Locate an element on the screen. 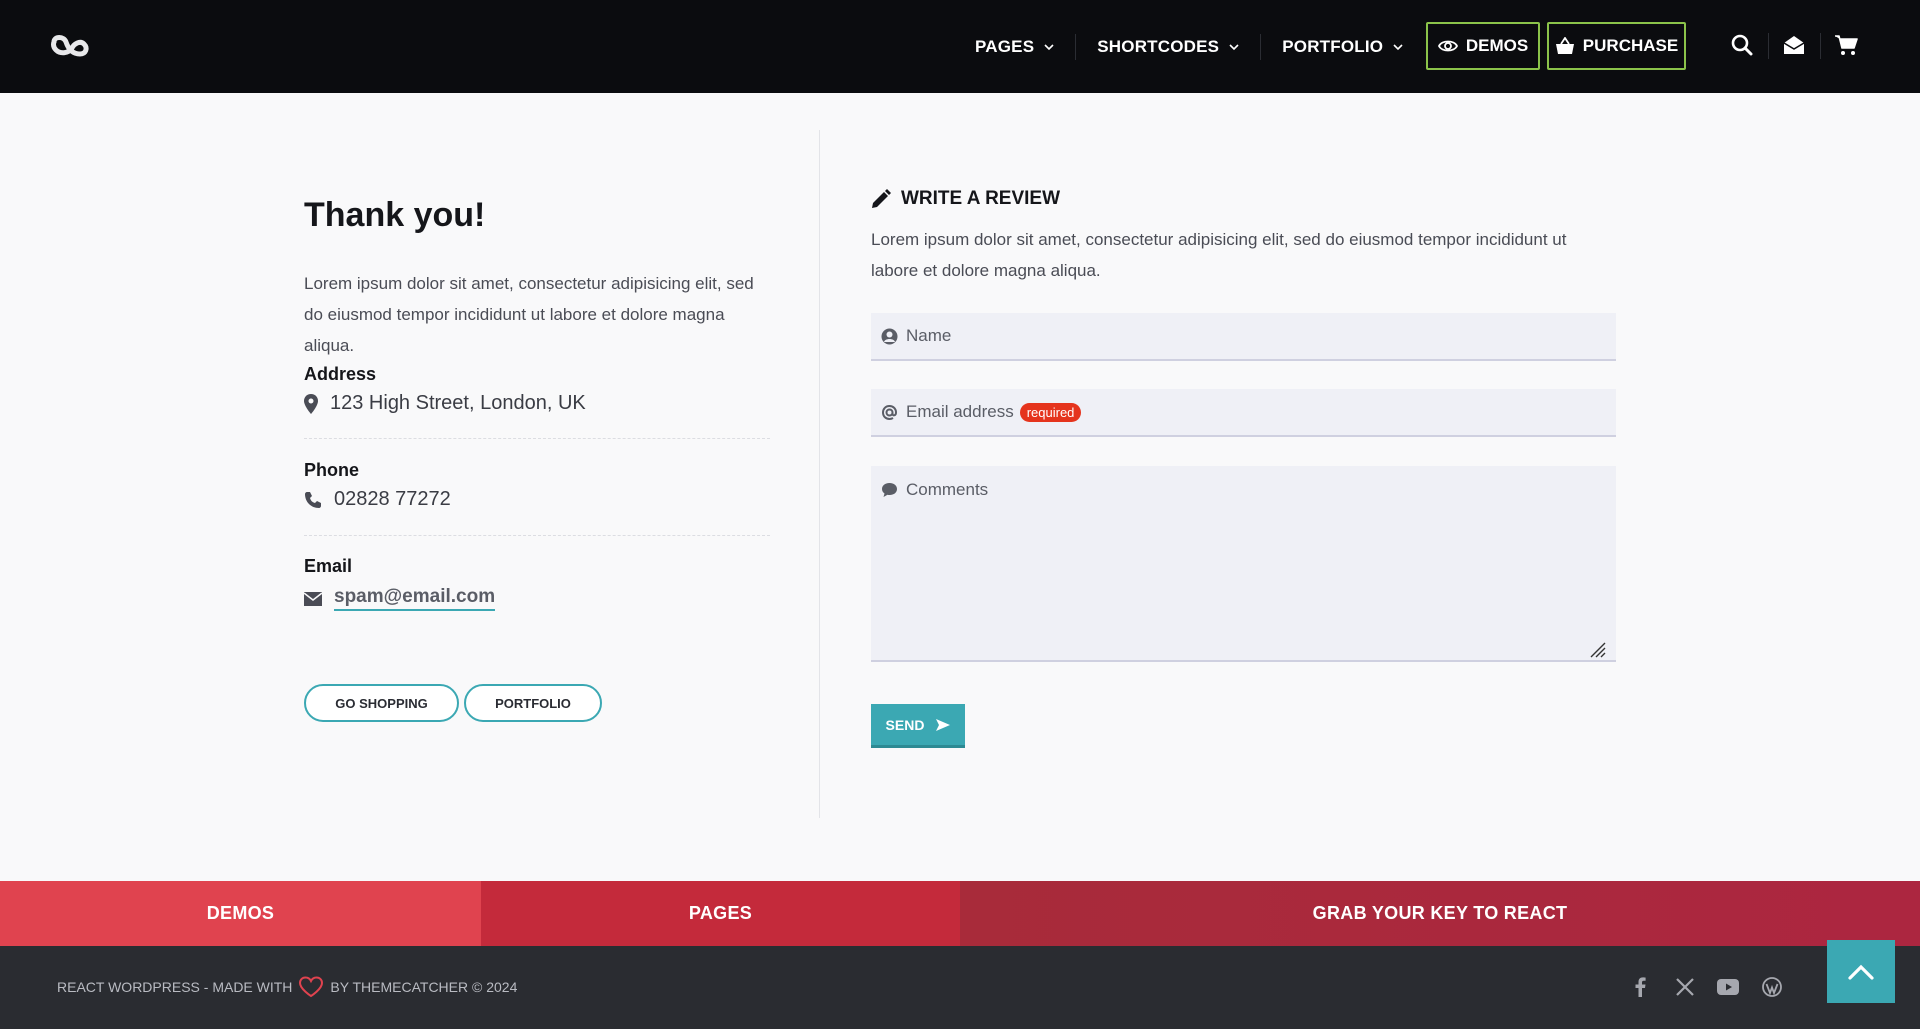 Image resolution: width=1920 pixels, height=1029 pixels. nav-portfolio: PORTFOLIO is located at coordinates (1342, 46).